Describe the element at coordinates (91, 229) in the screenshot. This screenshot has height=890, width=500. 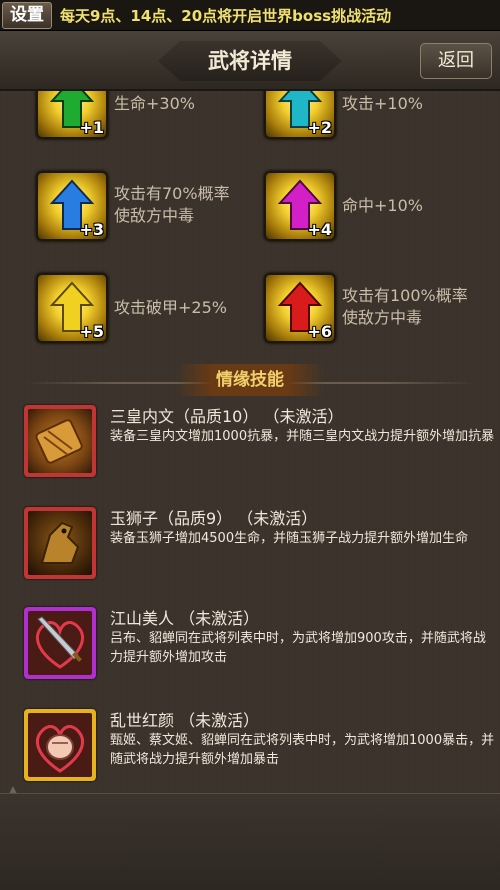
I see `star-level-label: +3` at that location.